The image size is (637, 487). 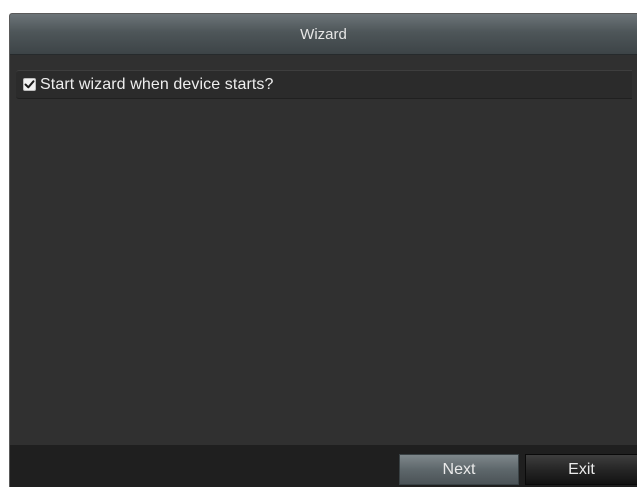 I want to click on next-button: Next, so click(x=459, y=469).